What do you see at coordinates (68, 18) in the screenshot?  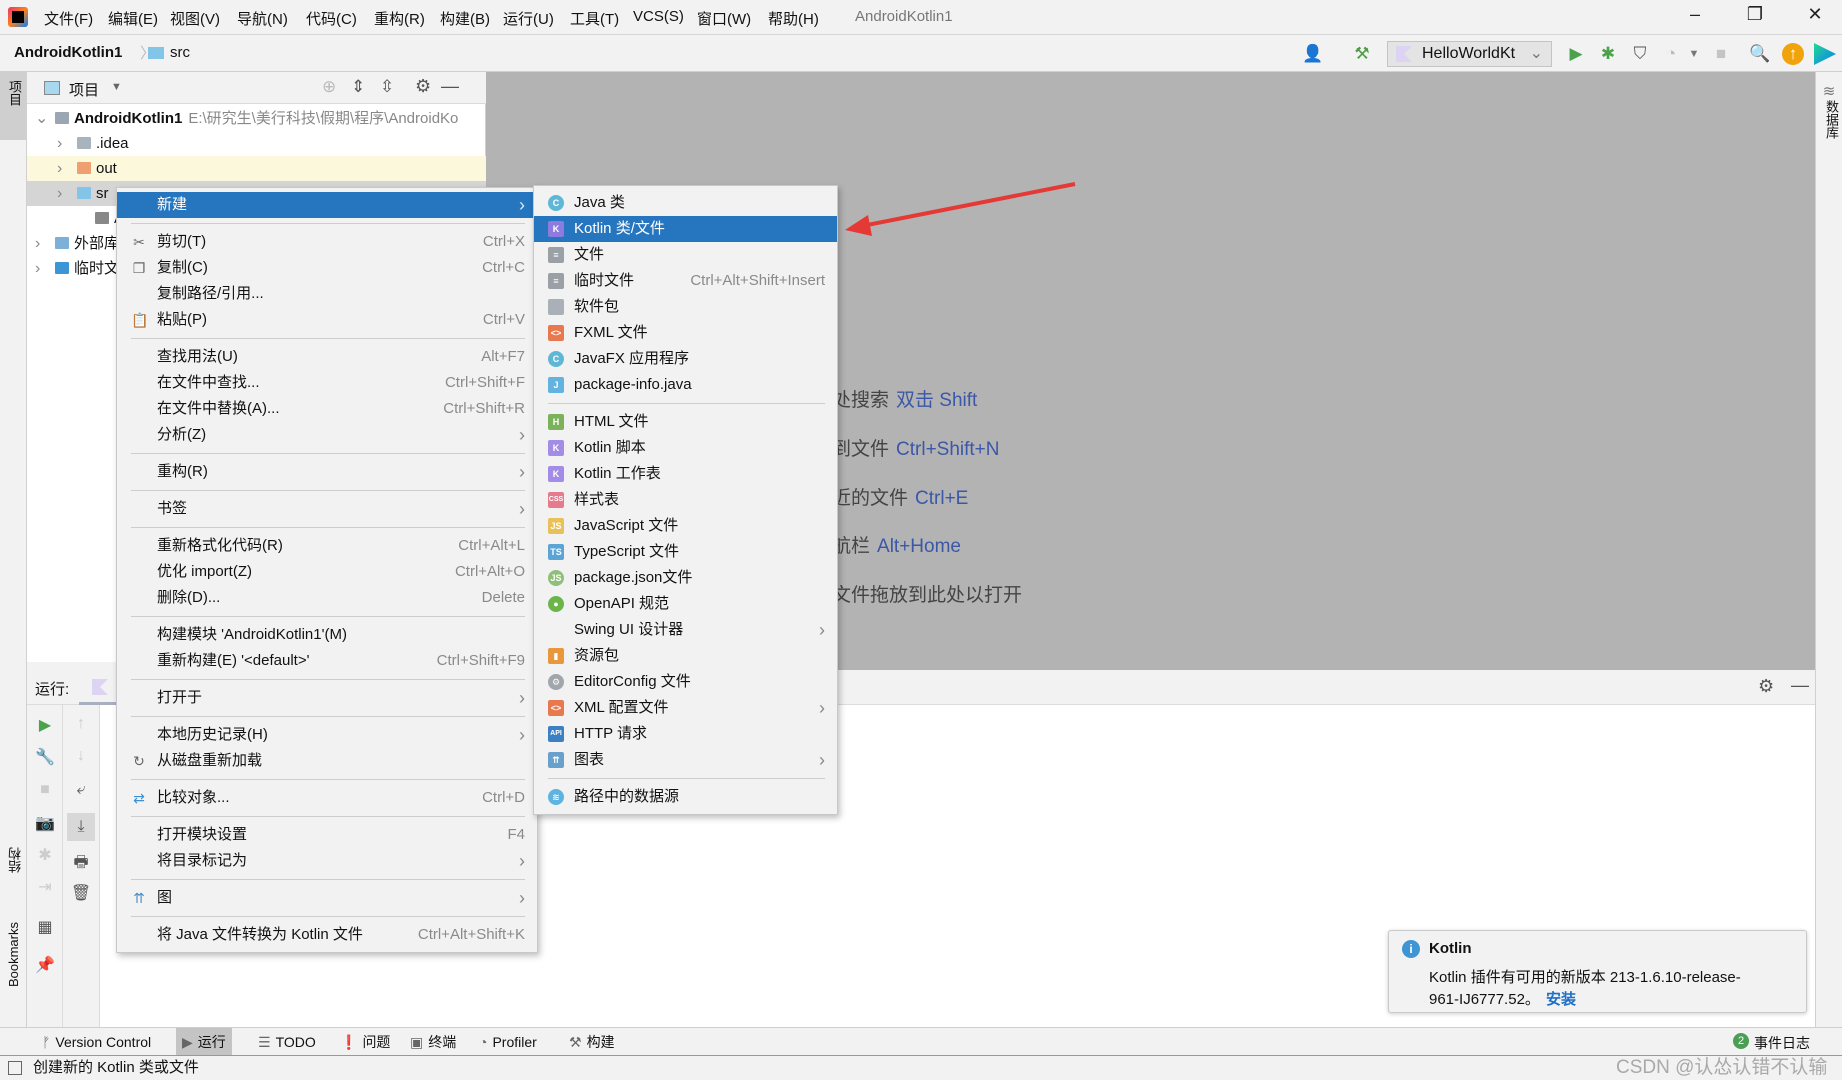 I see `menu-0: 文件(F)` at bounding box center [68, 18].